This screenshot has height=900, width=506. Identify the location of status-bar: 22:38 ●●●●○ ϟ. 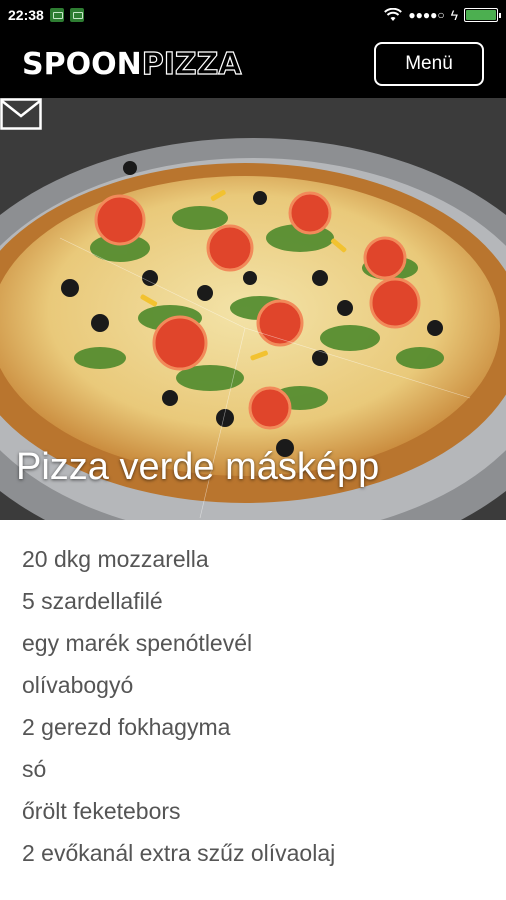
(253, 15).